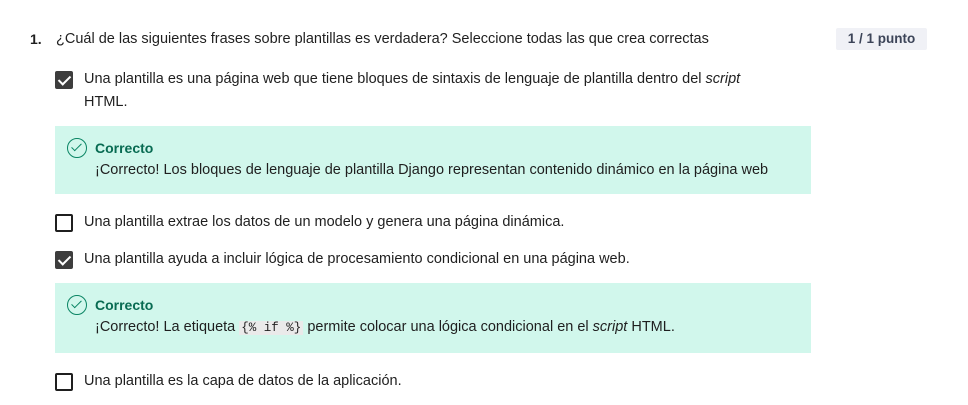 The height and width of the screenshot is (405, 968). Describe the element at coordinates (881, 39) in the screenshot. I see `score-badge: 1 / 1 punto` at that location.